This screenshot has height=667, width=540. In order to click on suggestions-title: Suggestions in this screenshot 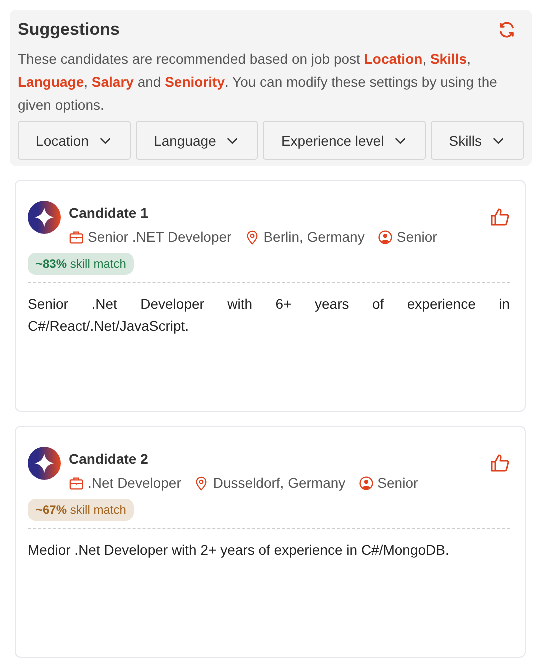, I will do `click(69, 30)`.